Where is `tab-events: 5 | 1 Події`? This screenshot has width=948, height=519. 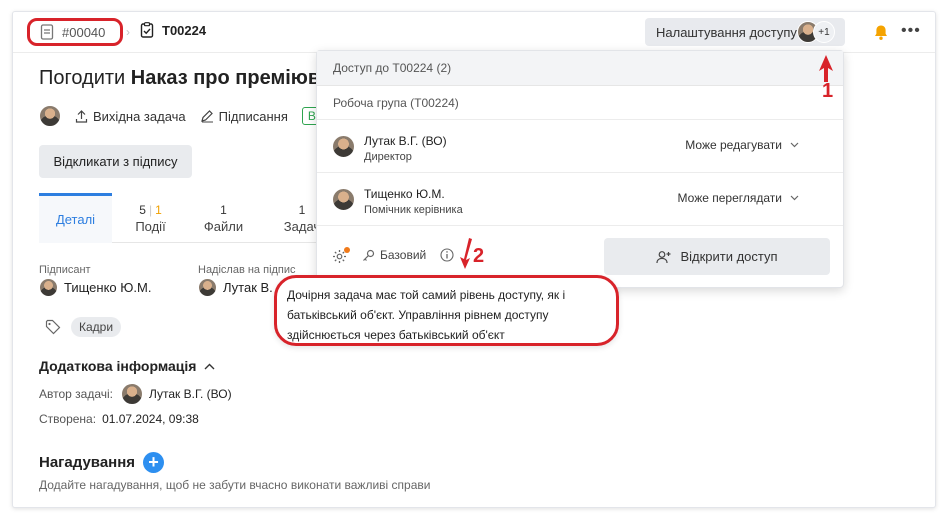 tab-events: 5 | 1 Події is located at coordinates (150, 218).